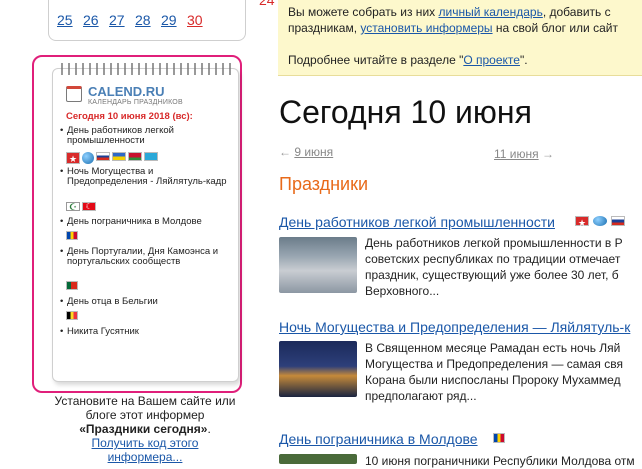 Image resolution: width=642 pixels, height=469 pixels. I want to click on widget-item-flags: ★, so click(112, 158).